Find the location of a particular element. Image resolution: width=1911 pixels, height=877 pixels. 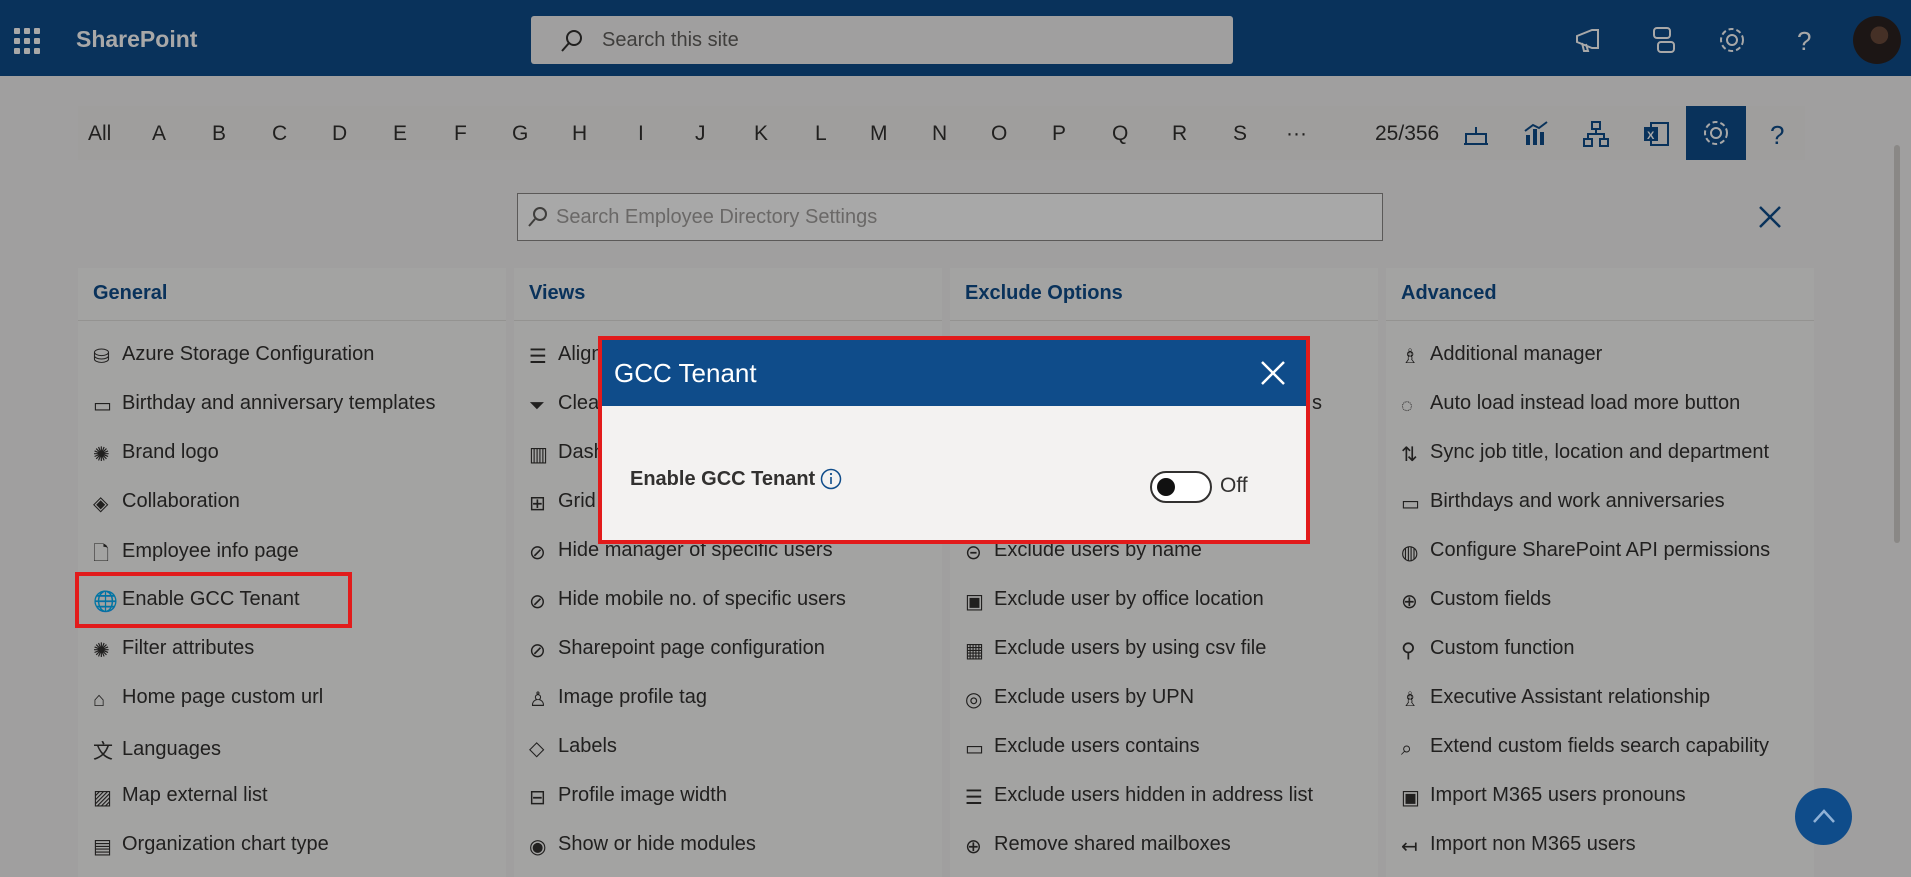

toggle-state-text: Off is located at coordinates (1234, 485).